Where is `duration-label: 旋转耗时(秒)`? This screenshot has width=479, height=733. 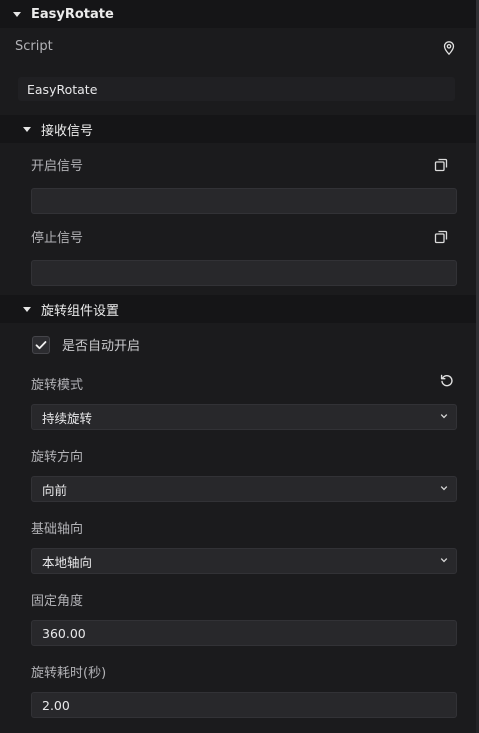
duration-label: 旋转耗时(秒) is located at coordinates (69, 673).